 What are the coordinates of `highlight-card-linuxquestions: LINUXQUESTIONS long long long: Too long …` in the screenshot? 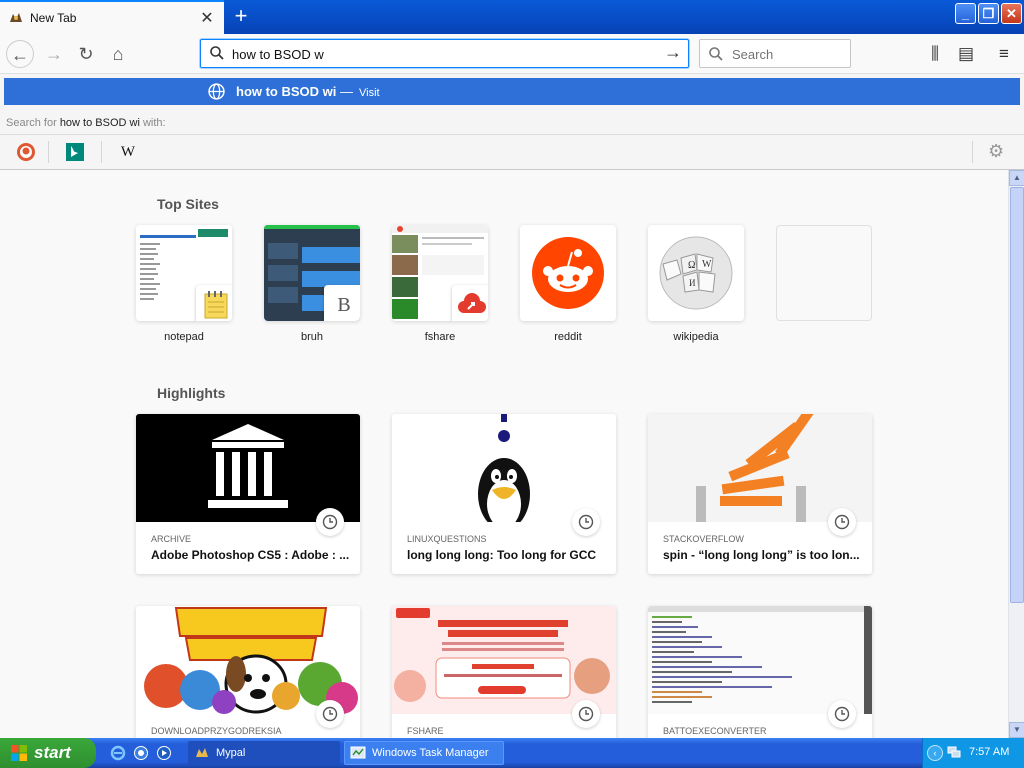 It's located at (504, 494).